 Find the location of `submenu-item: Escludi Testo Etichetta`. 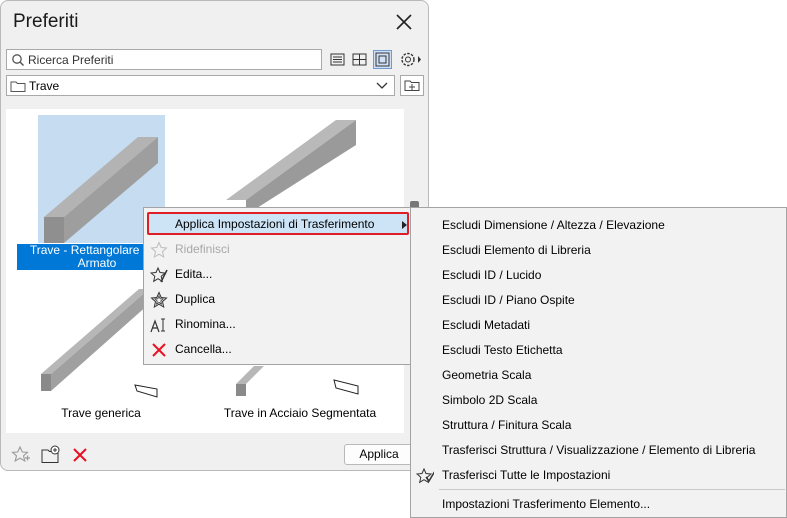

submenu-item: Escludi Testo Etichetta is located at coordinates (598, 350).